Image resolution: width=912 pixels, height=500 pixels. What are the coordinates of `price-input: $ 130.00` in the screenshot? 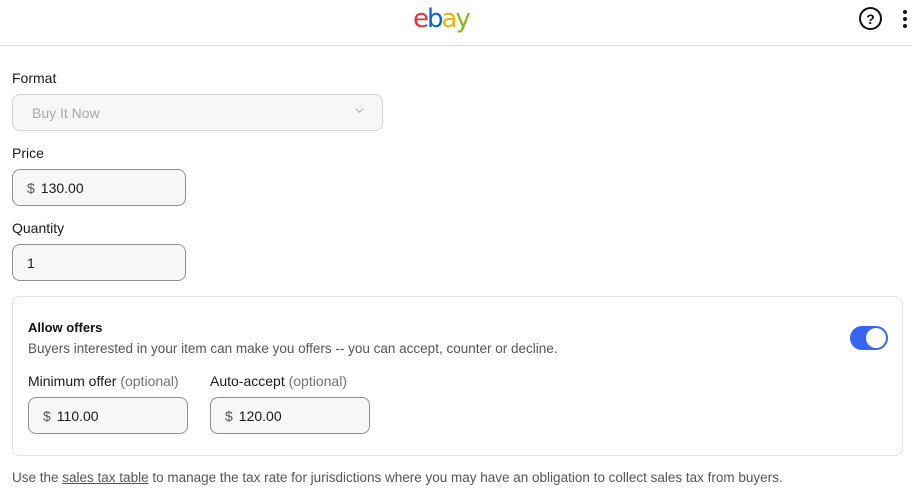 It's located at (99, 187).